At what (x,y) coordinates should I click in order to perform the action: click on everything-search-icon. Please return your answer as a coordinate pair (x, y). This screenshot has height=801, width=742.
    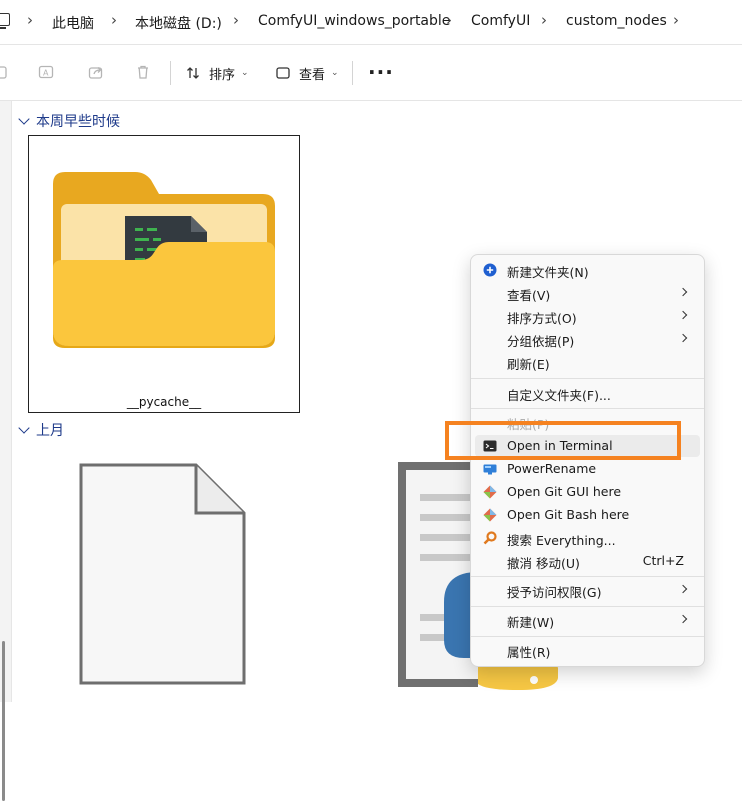
    Looking at the image, I should click on (490, 538).